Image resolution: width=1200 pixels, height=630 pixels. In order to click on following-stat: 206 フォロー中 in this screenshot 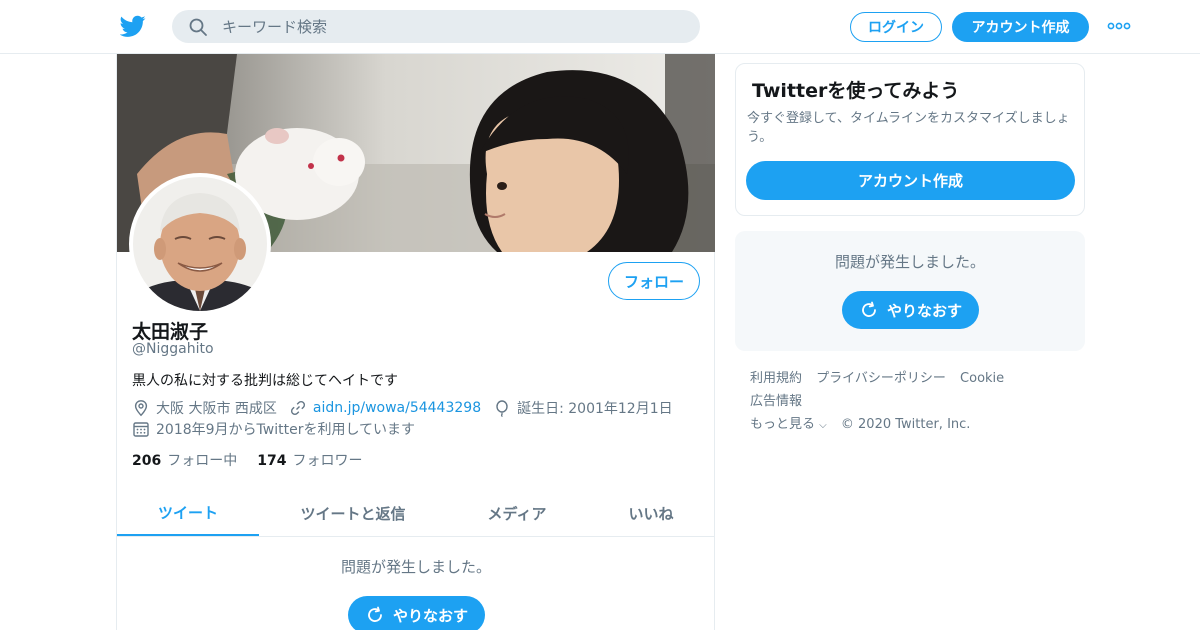, I will do `click(184, 460)`.